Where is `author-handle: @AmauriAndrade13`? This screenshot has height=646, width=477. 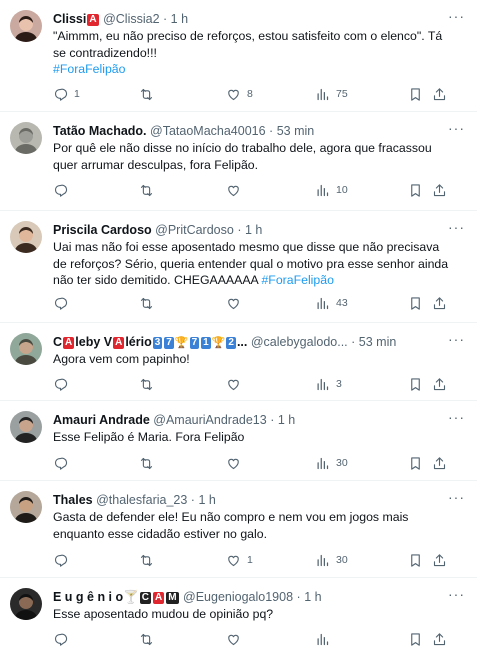
author-handle: @AmauriAndrade13 is located at coordinates (209, 420).